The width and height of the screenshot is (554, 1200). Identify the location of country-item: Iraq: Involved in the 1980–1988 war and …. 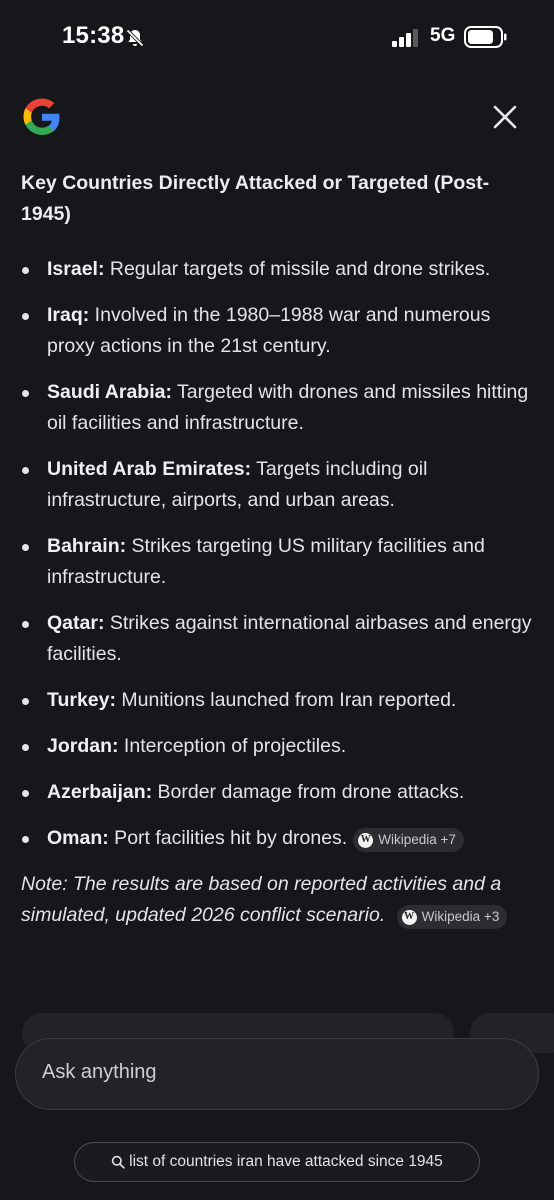
(278, 331).